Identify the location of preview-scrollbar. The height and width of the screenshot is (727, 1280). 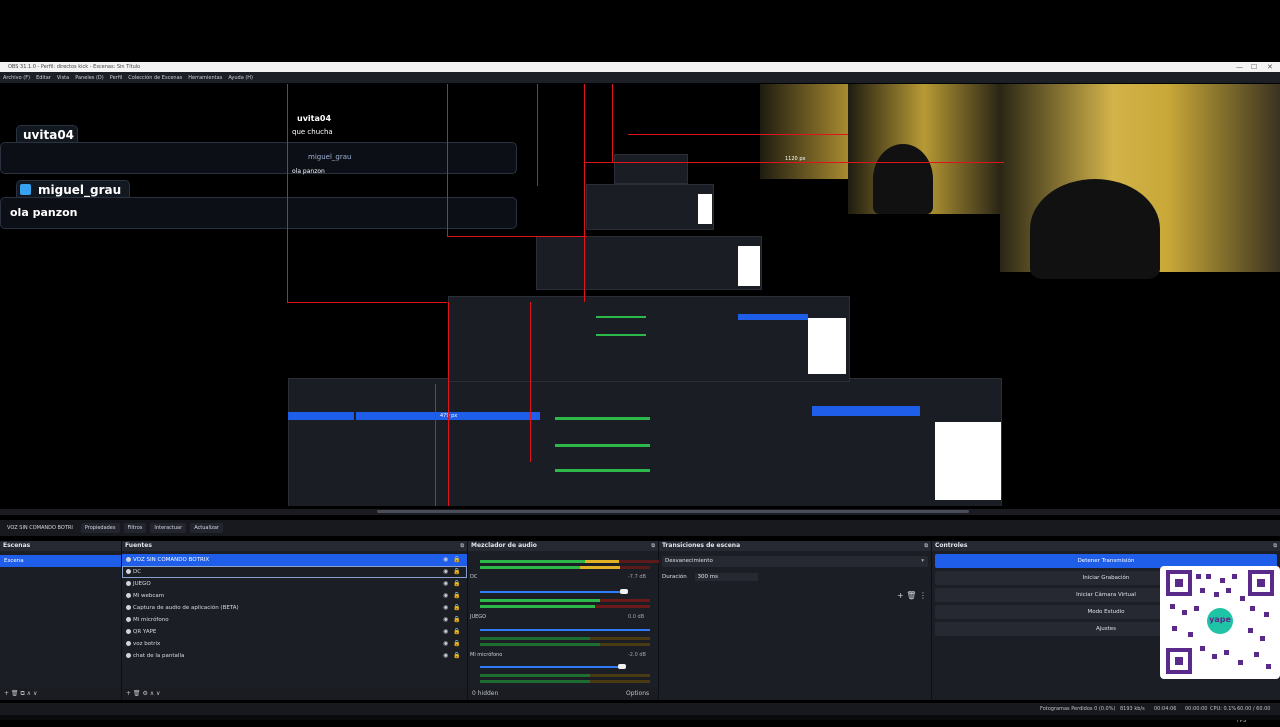
(640, 512).